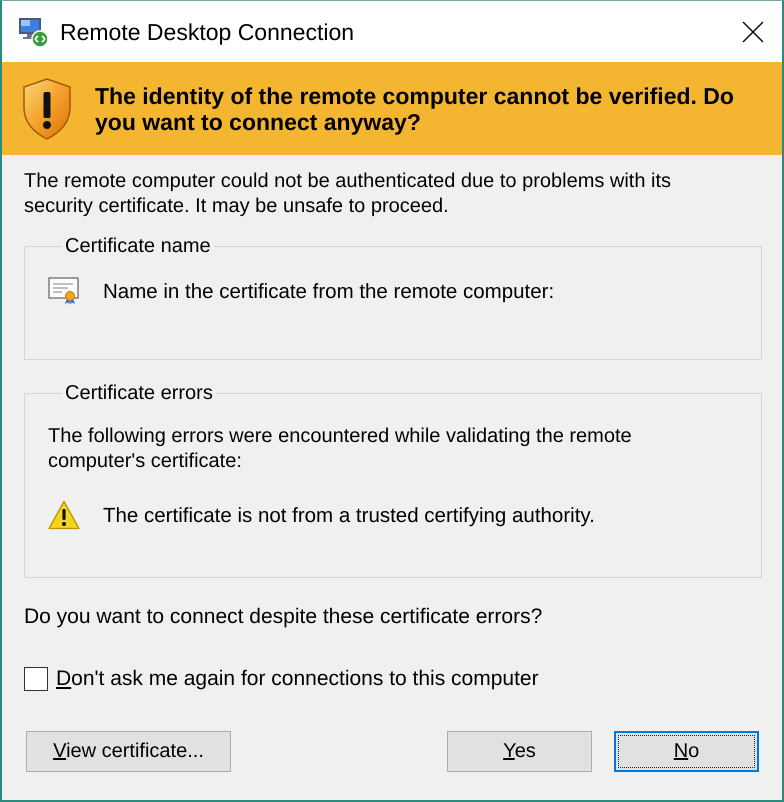 The height and width of the screenshot is (802, 784). Describe the element at coordinates (284, 616) in the screenshot. I see `question-text: Do you want to connect despite these certificate errors?` at that location.